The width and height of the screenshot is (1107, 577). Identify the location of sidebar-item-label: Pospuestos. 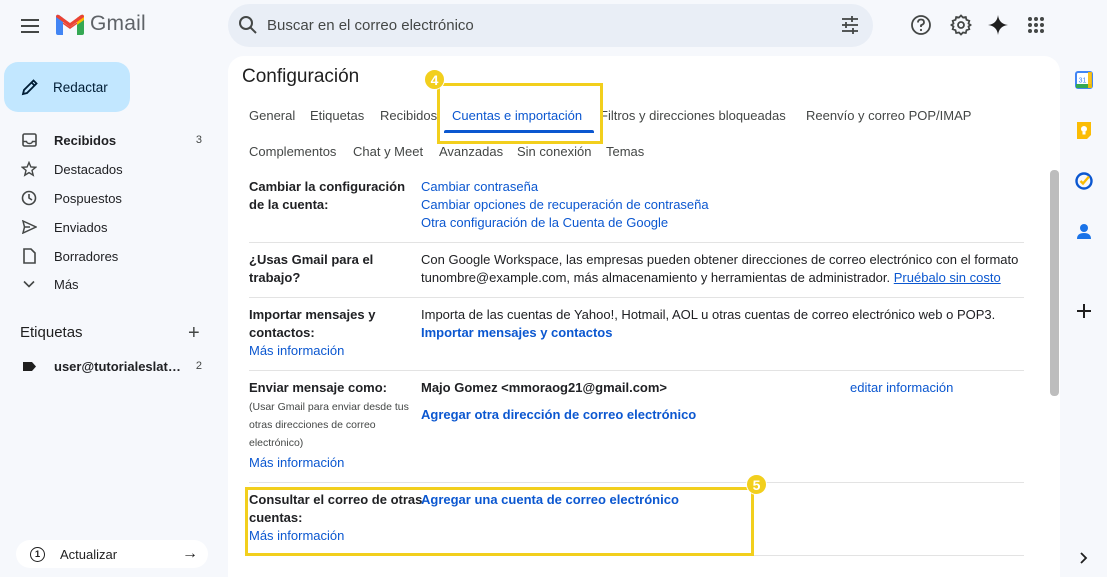
(88, 198).